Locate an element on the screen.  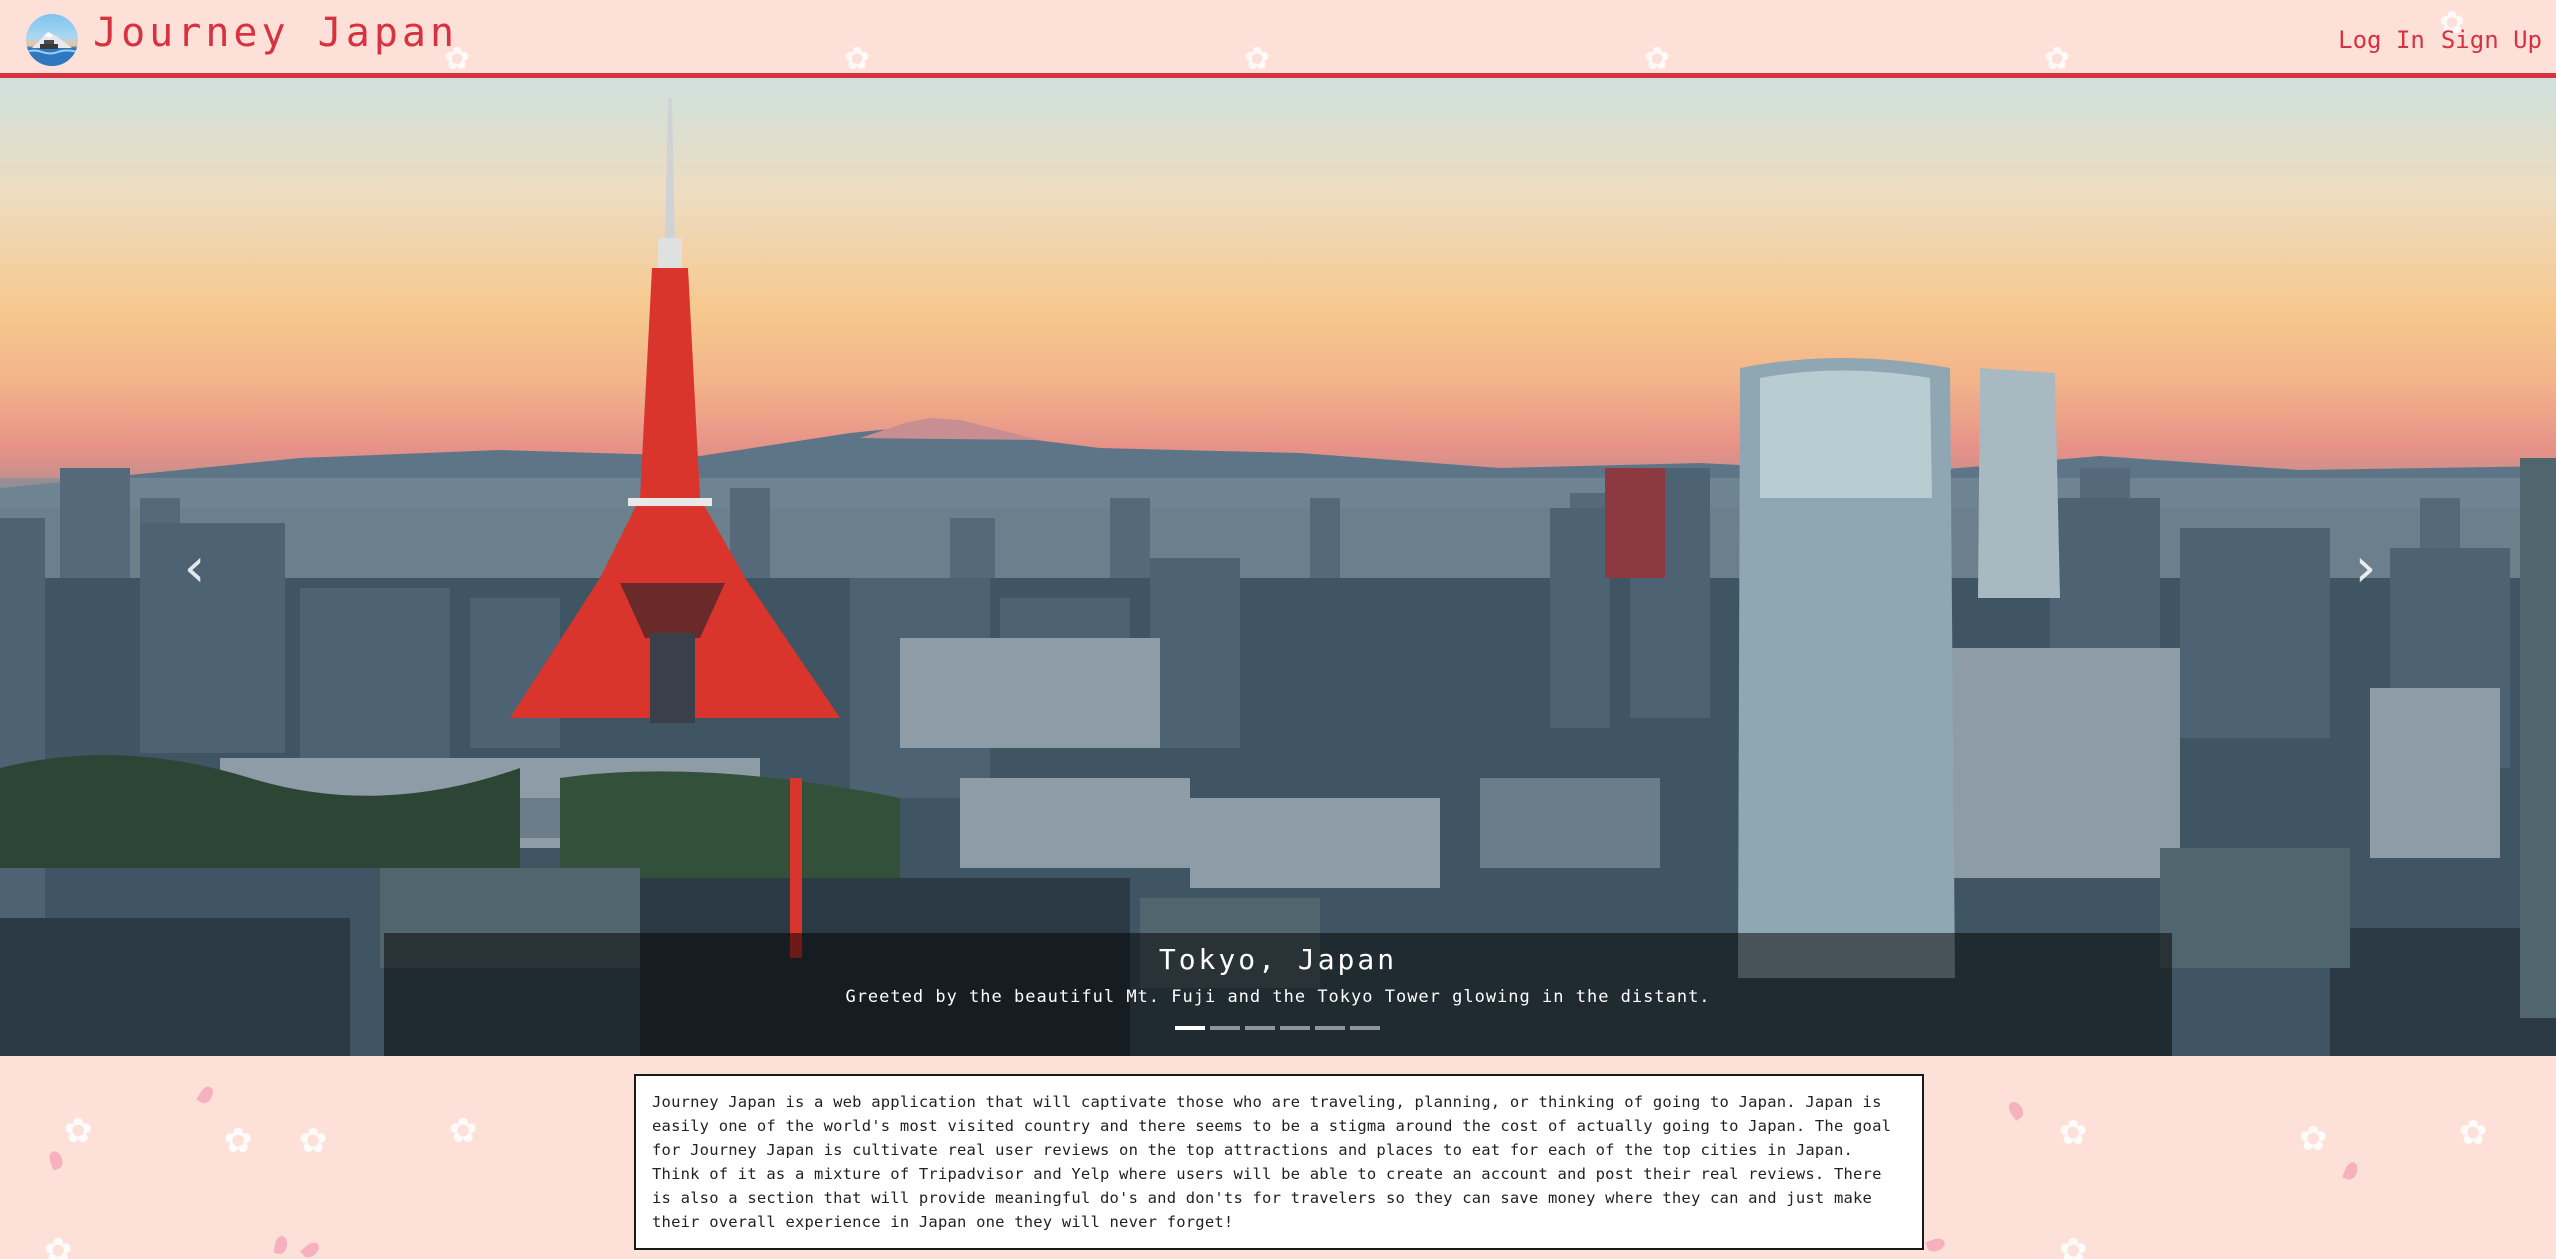
brand-logo is located at coordinates (52, 40).